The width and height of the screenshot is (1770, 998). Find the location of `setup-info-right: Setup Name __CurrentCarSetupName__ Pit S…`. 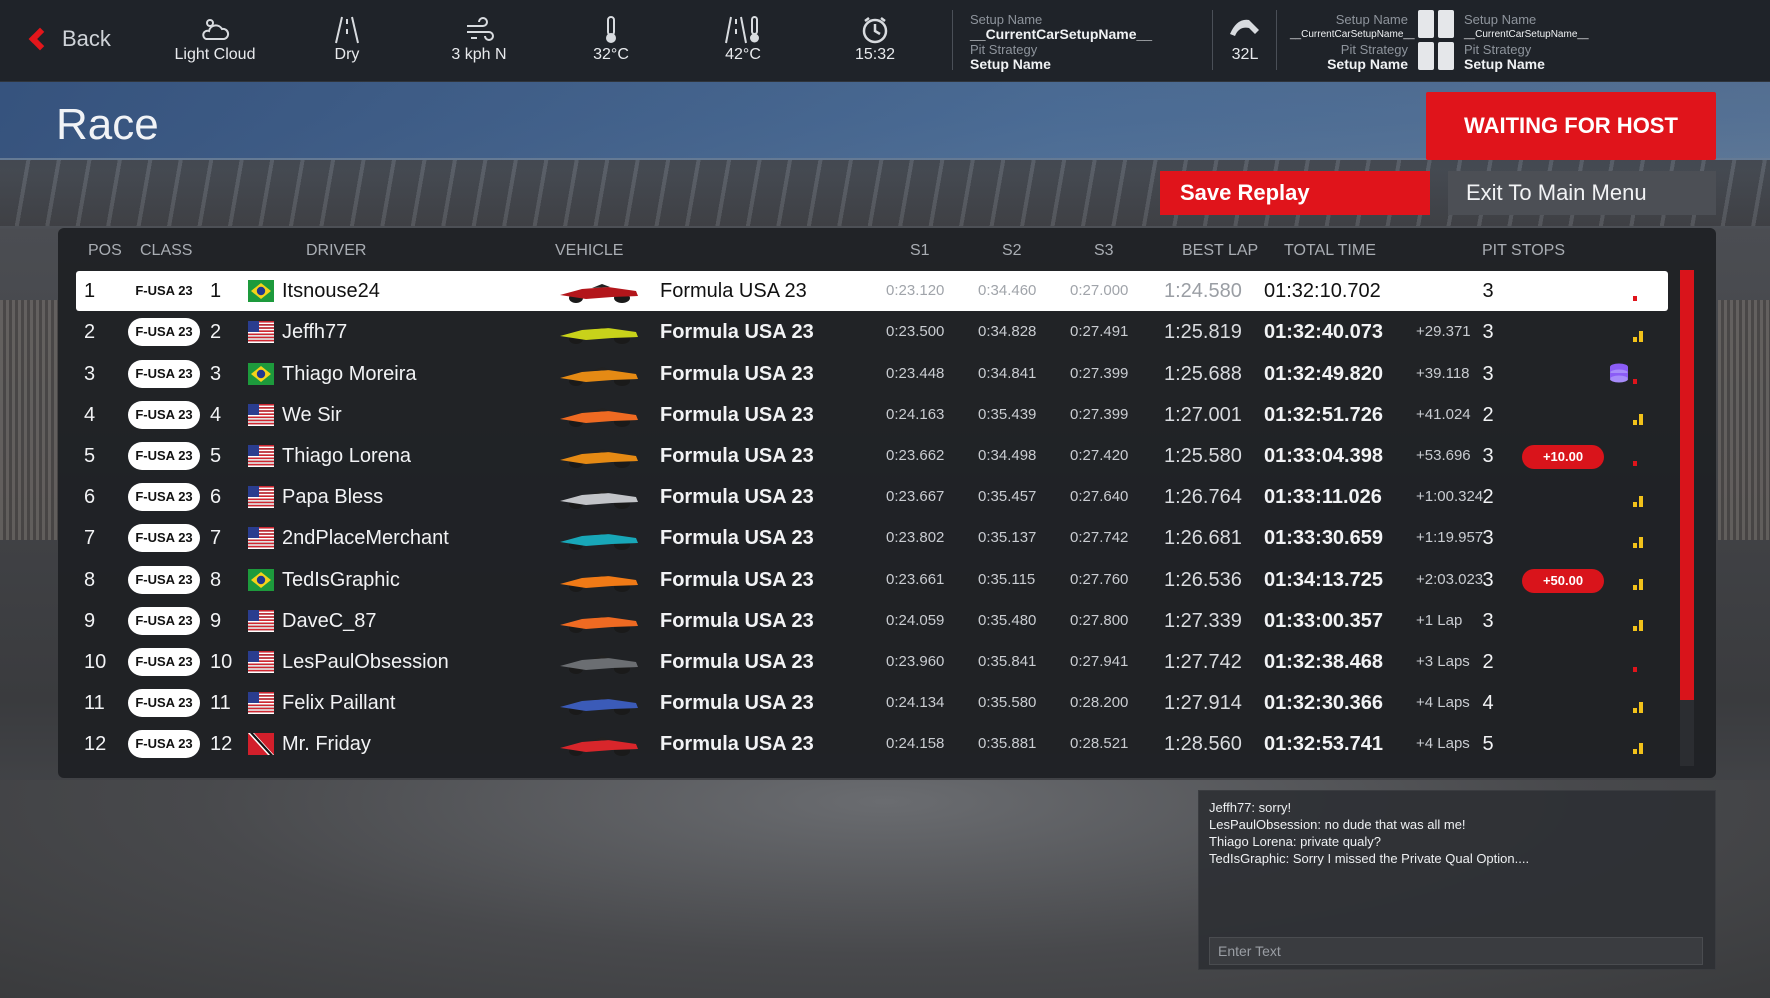

setup-info-right: Setup Name __CurrentCarSetupName__ Pit S… is located at coordinates (1526, 42).